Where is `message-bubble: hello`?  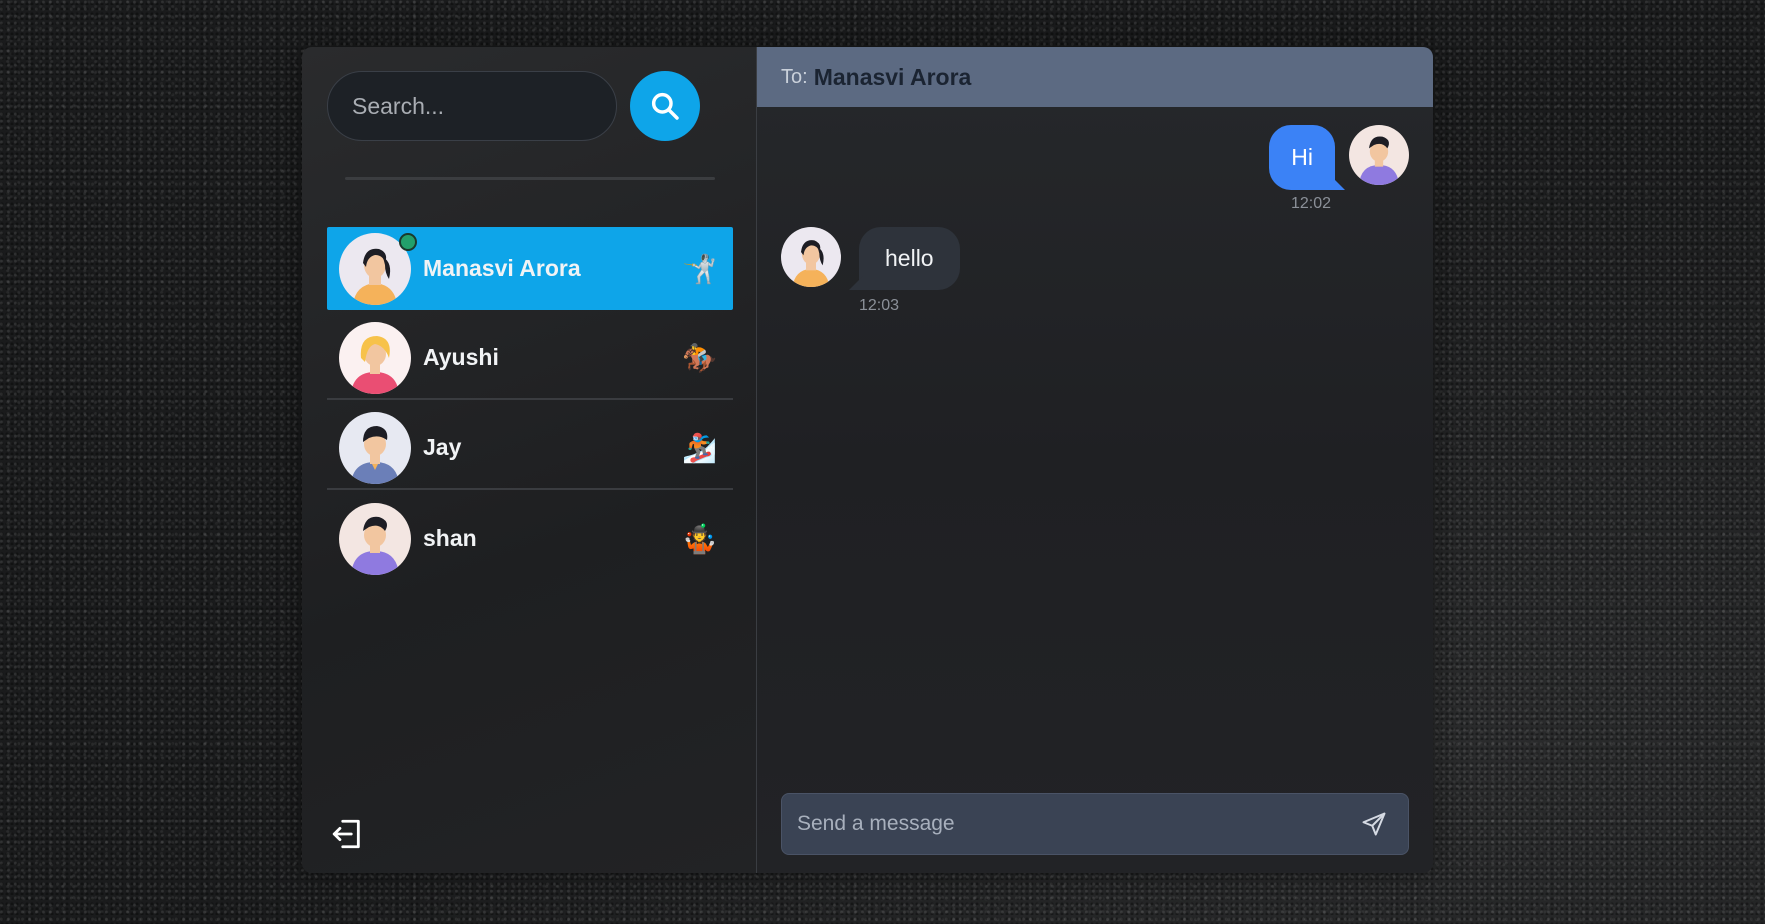 message-bubble: hello is located at coordinates (904, 258).